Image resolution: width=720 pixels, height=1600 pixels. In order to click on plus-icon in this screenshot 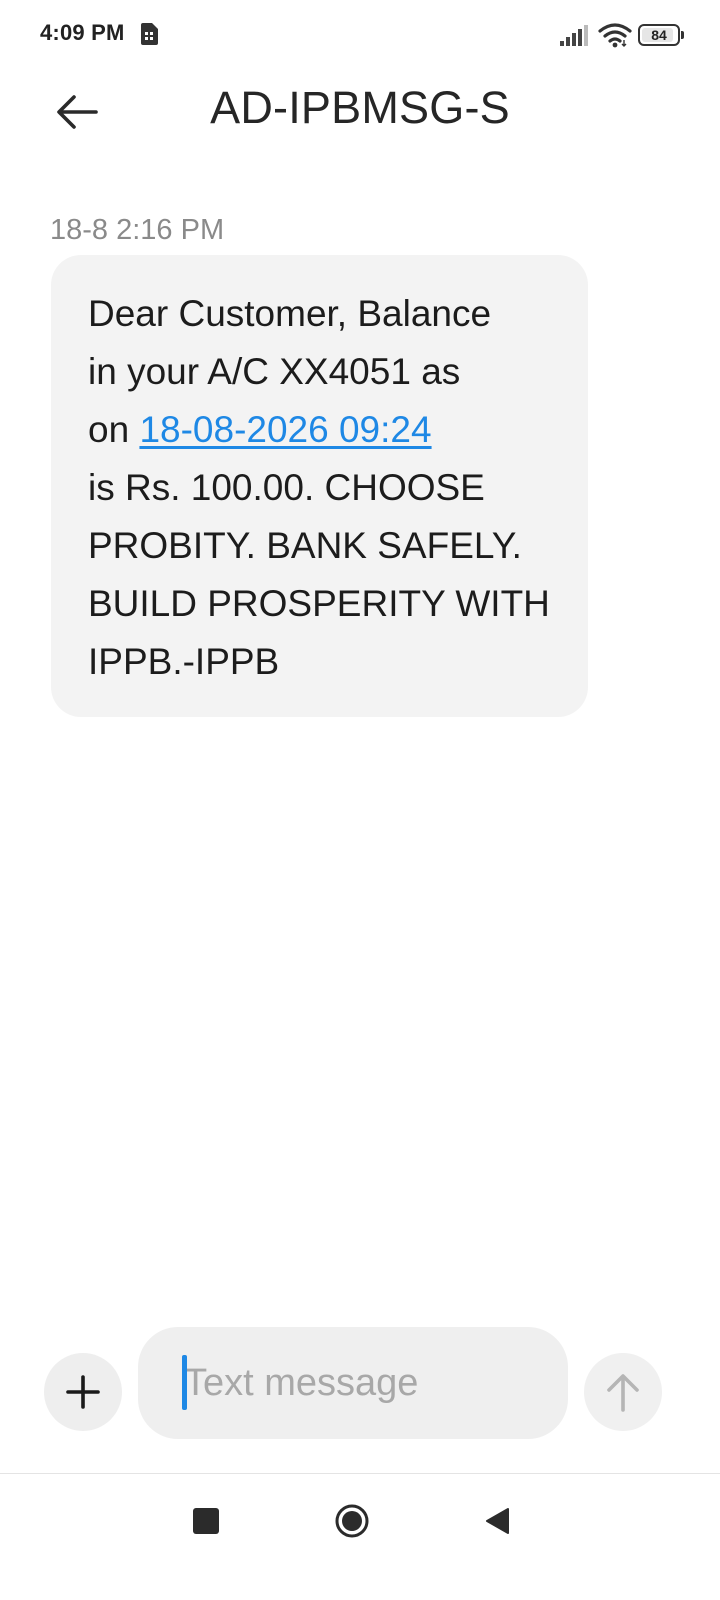, I will do `click(83, 1392)`.